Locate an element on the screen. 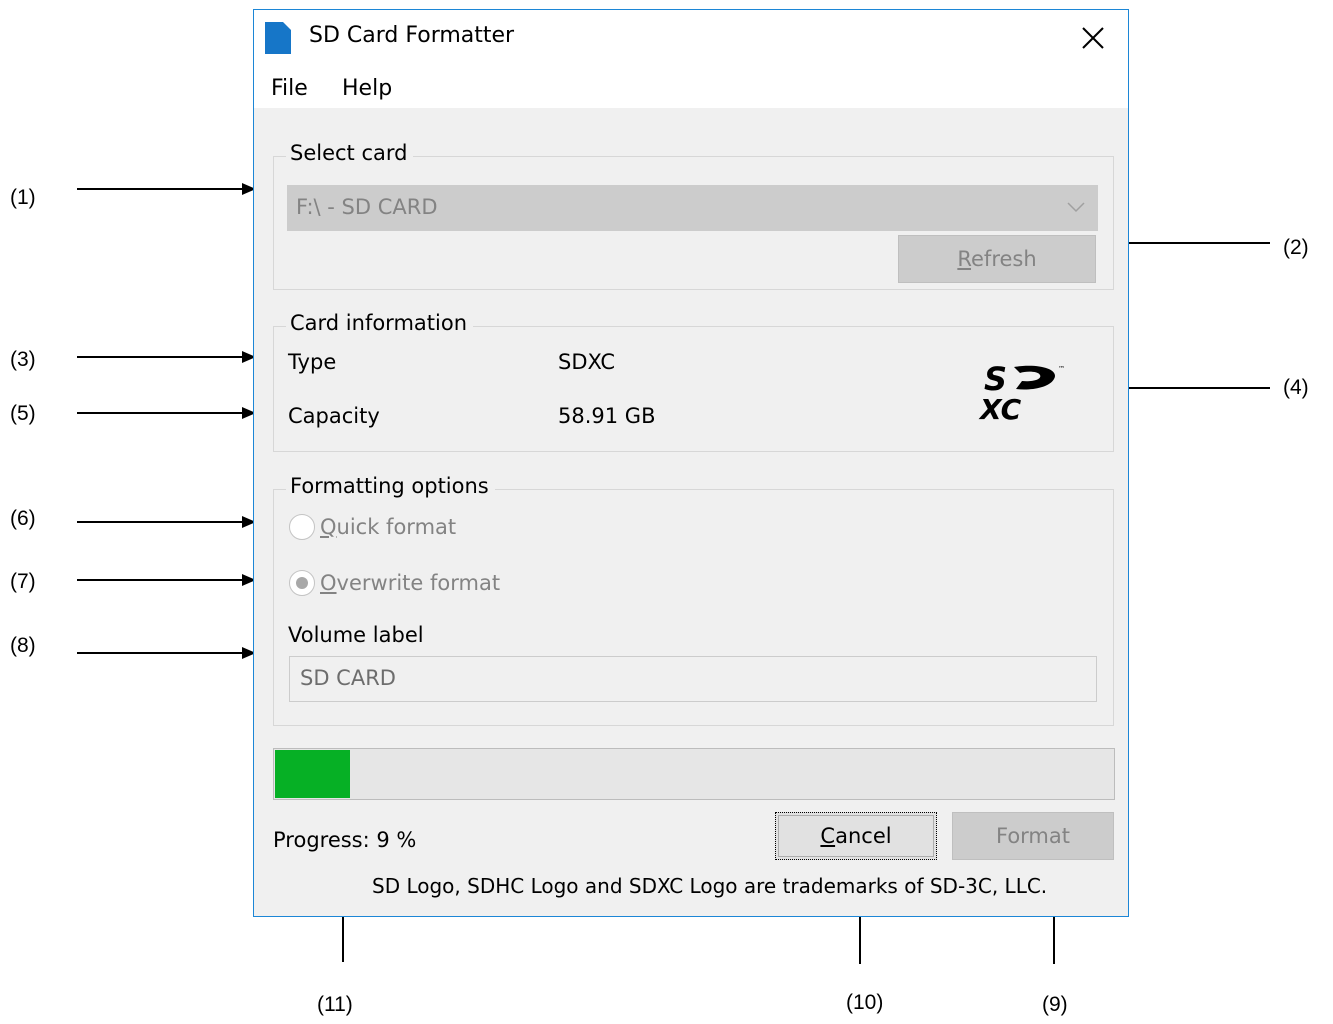 The image size is (1333, 1024). svg-text: ™ is located at coordinates (1061, 369).